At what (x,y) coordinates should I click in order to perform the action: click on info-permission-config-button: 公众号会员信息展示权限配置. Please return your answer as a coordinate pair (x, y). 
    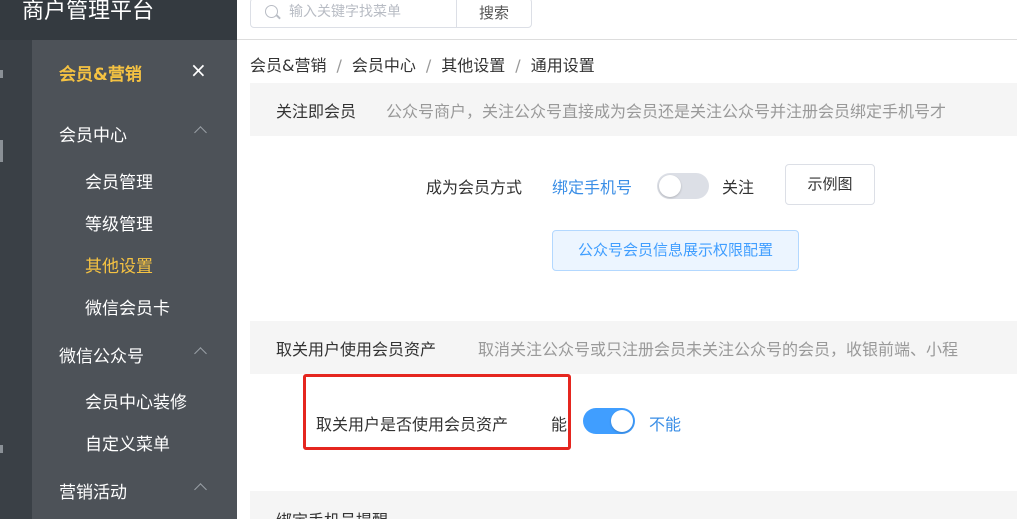
    Looking at the image, I should click on (675, 250).